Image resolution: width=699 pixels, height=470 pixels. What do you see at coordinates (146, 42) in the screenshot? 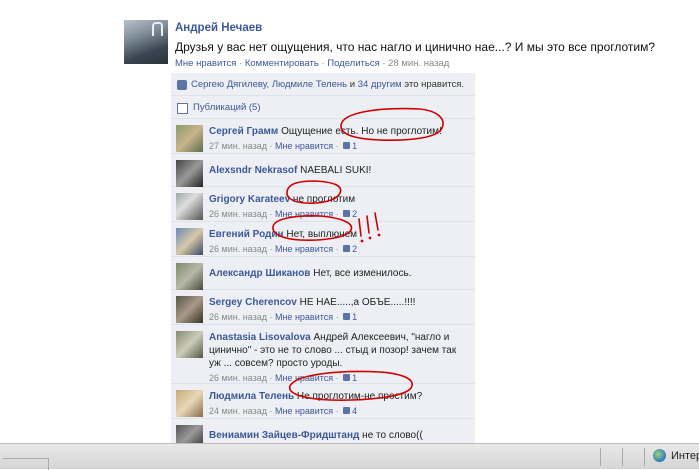
I see `post-author-avatar` at bounding box center [146, 42].